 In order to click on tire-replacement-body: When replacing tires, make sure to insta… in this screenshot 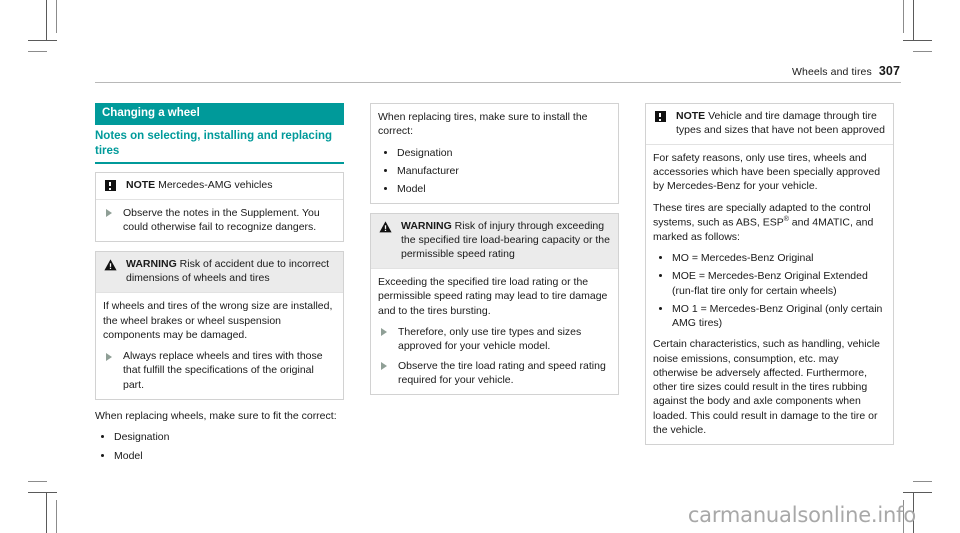, I will do `click(494, 153)`.